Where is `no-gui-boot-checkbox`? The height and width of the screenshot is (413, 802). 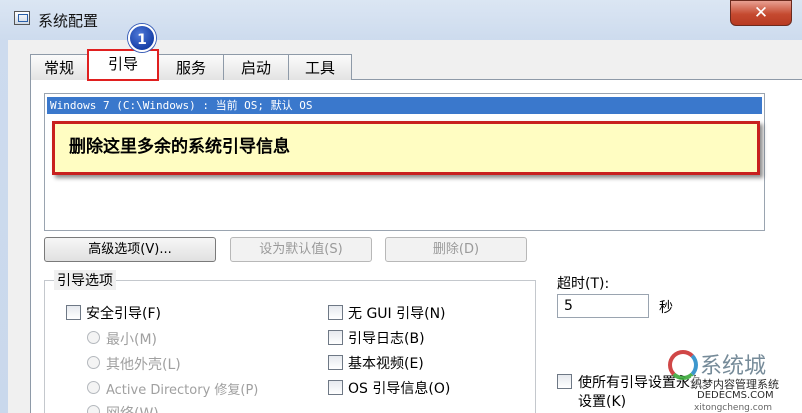
no-gui-boot-checkbox is located at coordinates (335, 312).